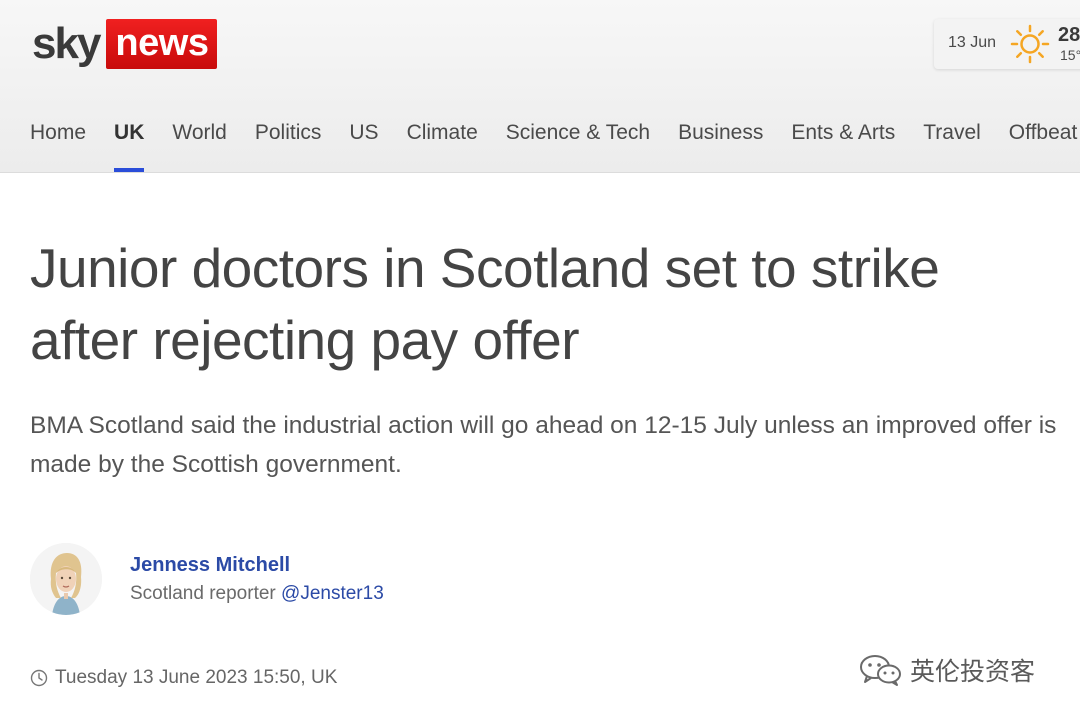  Describe the element at coordinates (58, 133) in the screenshot. I see `nav-item-home: Home` at that location.